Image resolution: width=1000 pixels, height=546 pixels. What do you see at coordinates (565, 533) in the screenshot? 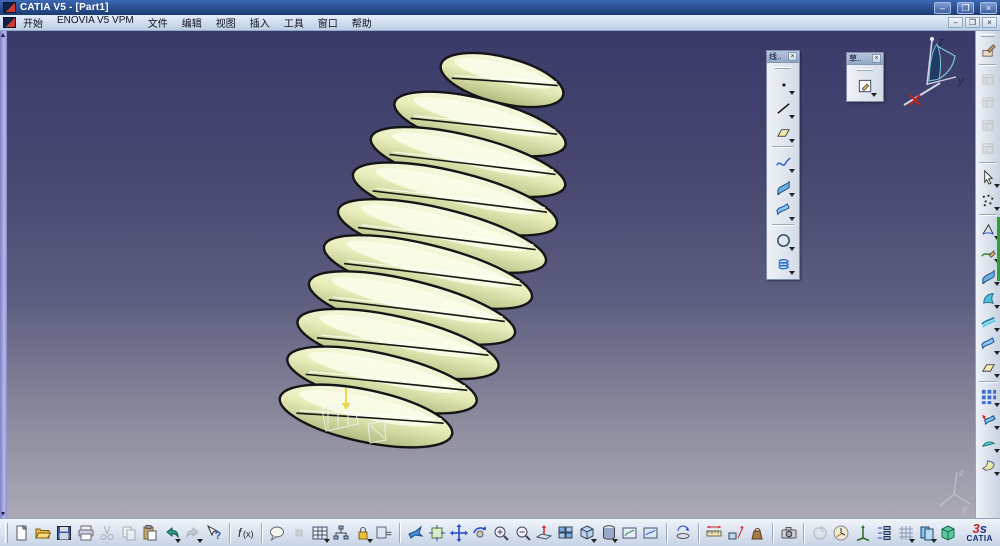
I see `quad-view-button` at bounding box center [565, 533].